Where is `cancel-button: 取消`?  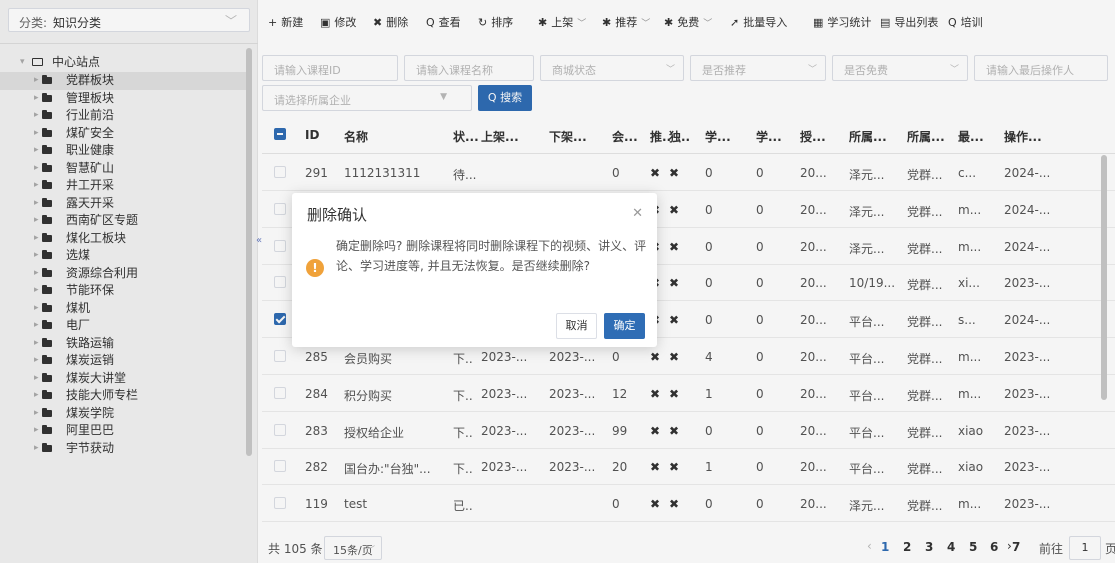
cancel-button: 取消 is located at coordinates (576, 326).